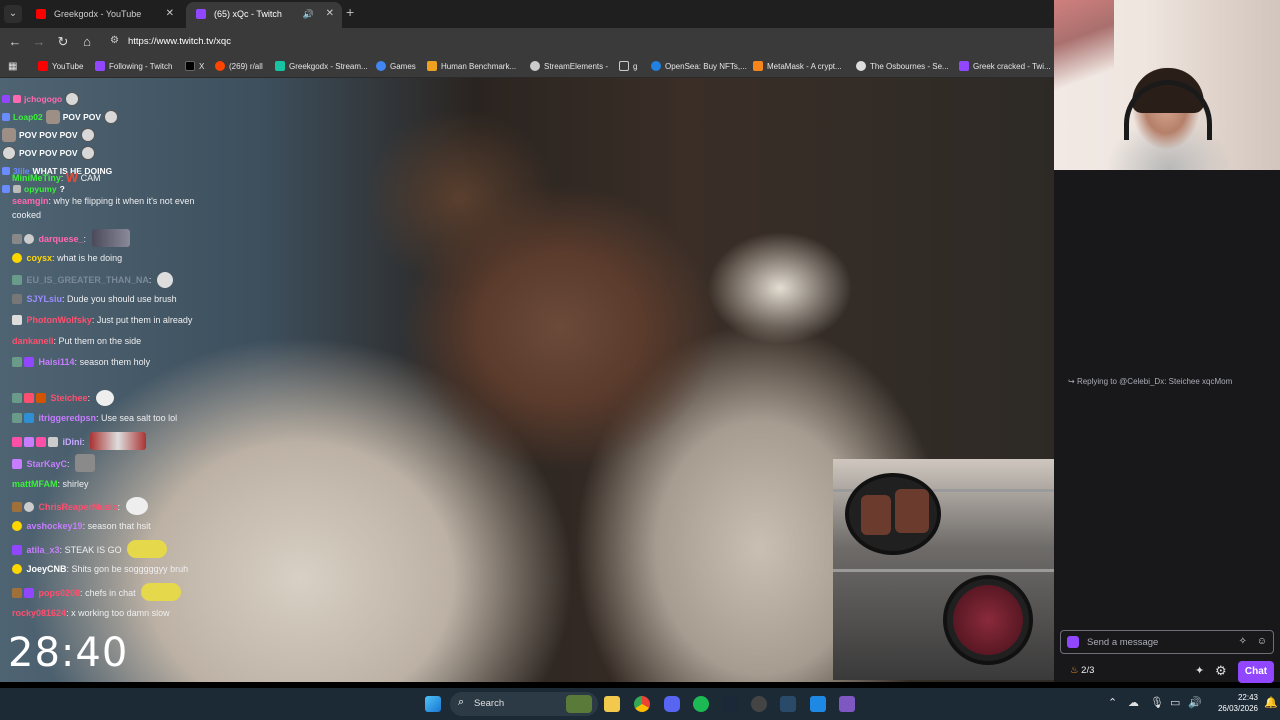 This screenshot has height=720, width=1280. What do you see at coordinates (33, 341) in the screenshot?
I see `chat-username: dankaneli` at bounding box center [33, 341].